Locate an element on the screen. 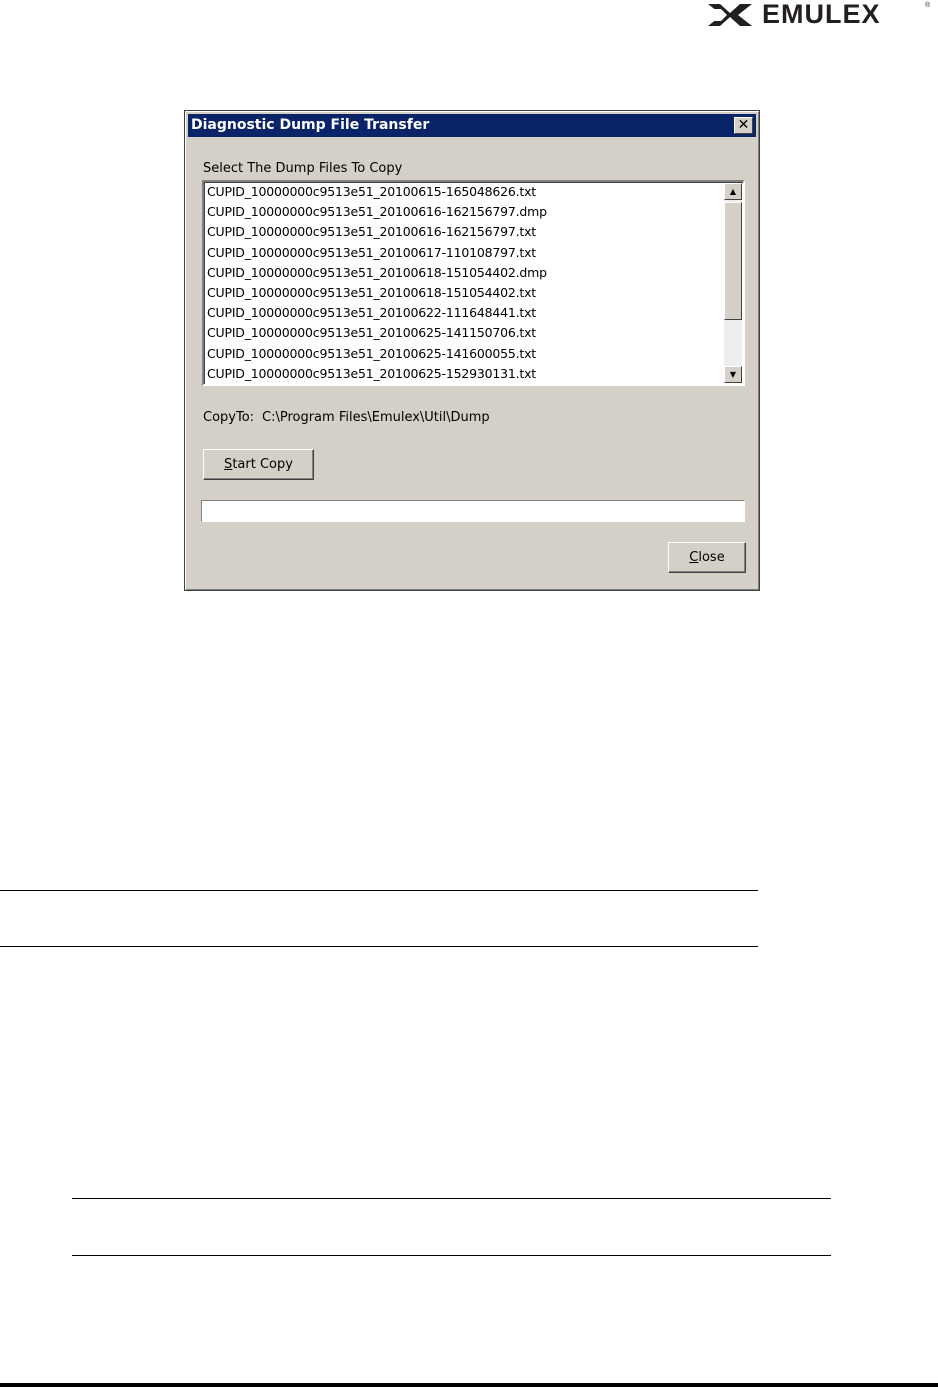  registered-mark: ® is located at coordinates (928, 5).